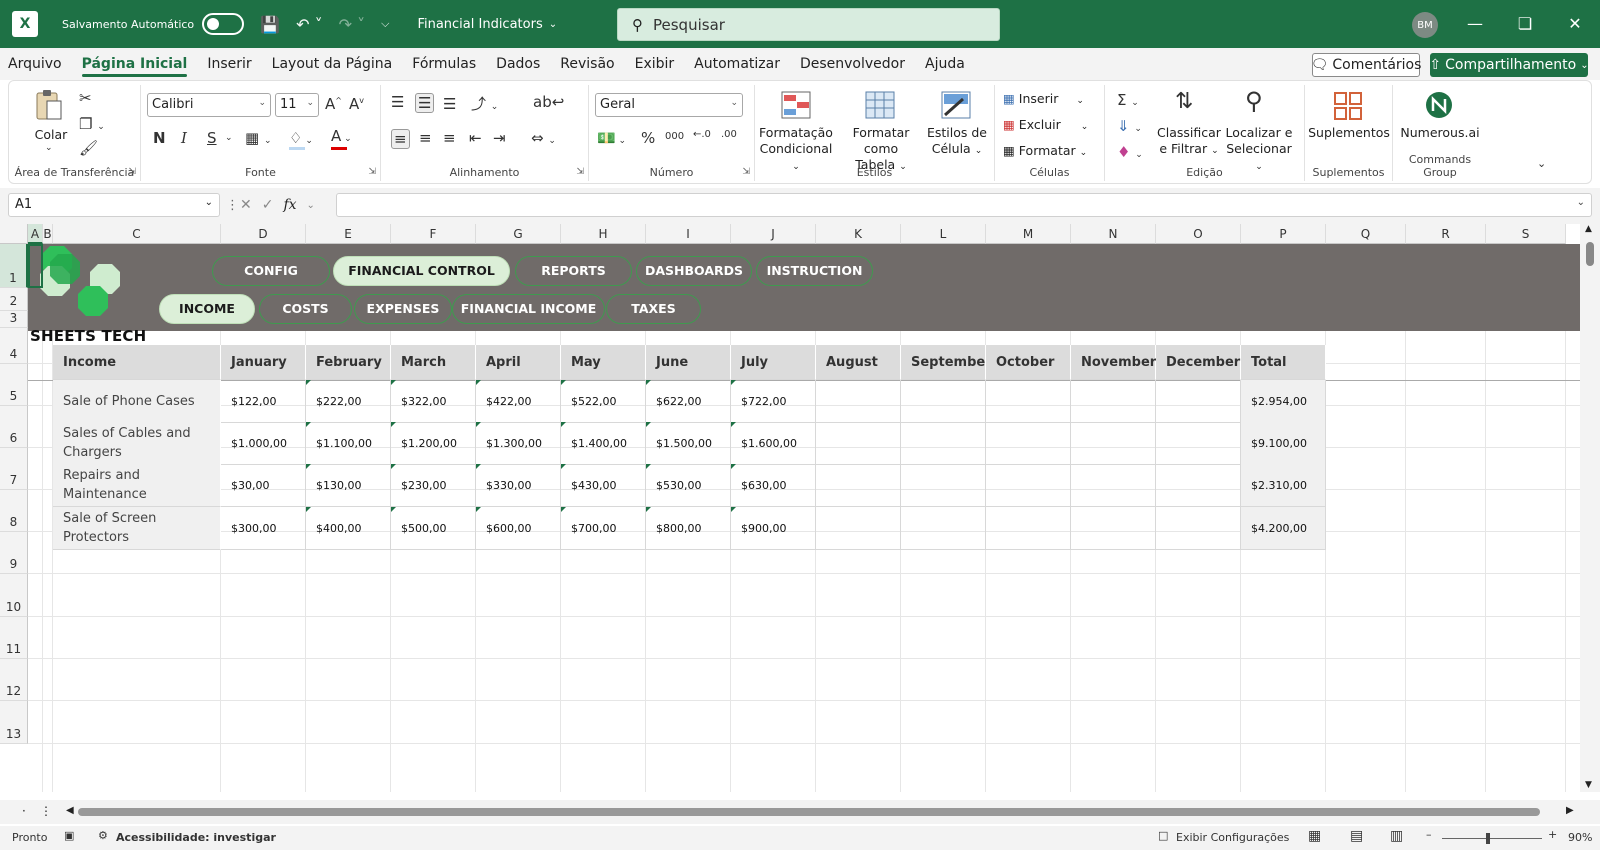 The height and width of the screenshot is (850, 1600). What do you see at coordinates (773, 485) in the screenshot?
I see `table-cell: $630,00` at bounding box center [773, 485].